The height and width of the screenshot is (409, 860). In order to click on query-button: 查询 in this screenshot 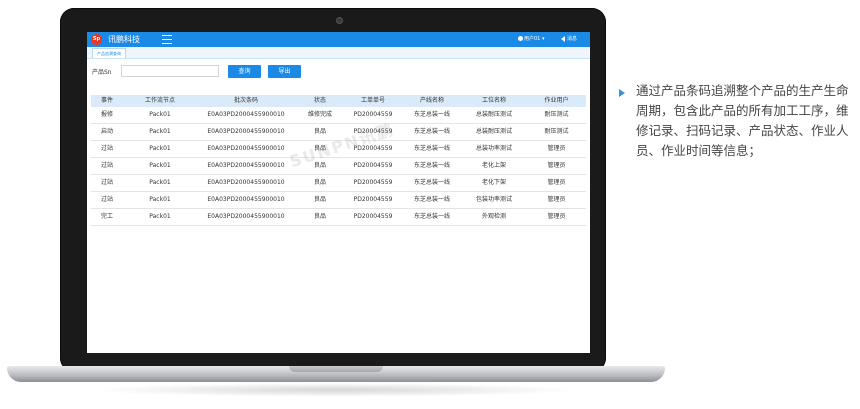, I will do `click(244, 71)`.